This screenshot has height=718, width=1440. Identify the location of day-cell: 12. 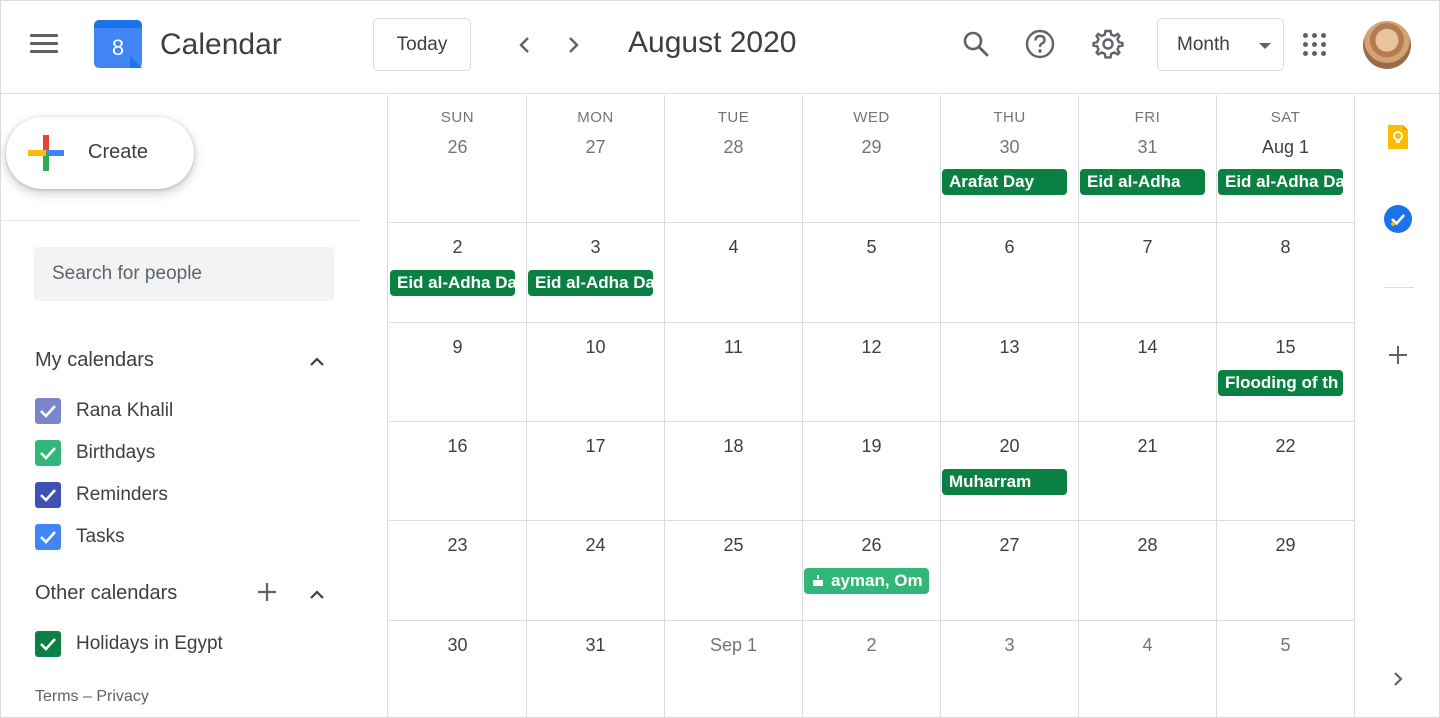
(872, 372).